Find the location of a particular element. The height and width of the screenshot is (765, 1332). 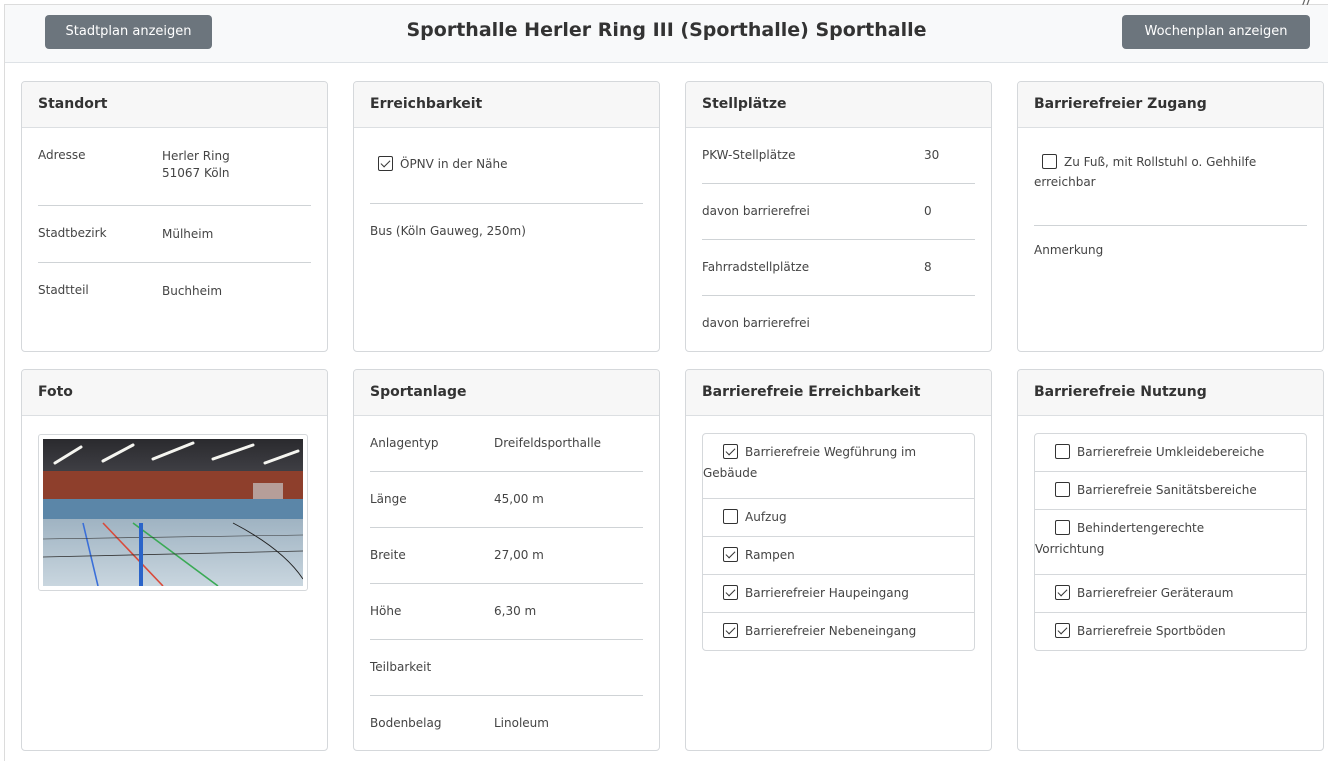

gym-photo-image is located at coordinates (173, 512).